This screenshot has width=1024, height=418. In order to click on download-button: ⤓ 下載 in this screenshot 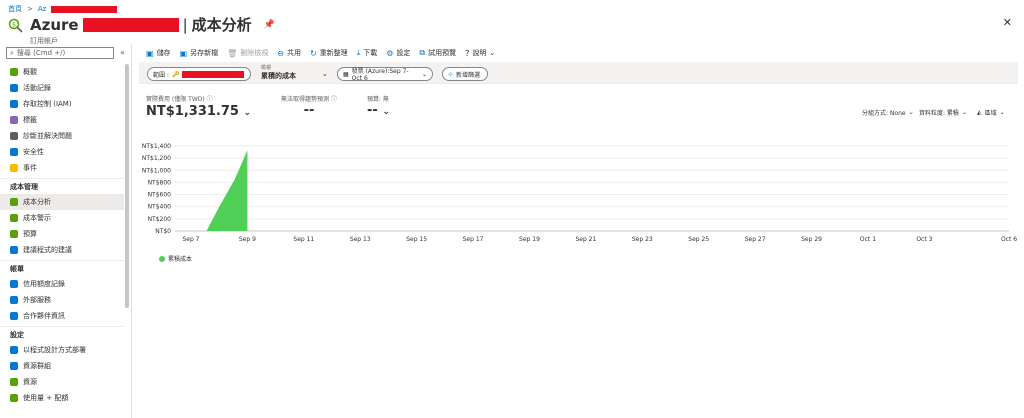, I will do `click(367, 53)`.